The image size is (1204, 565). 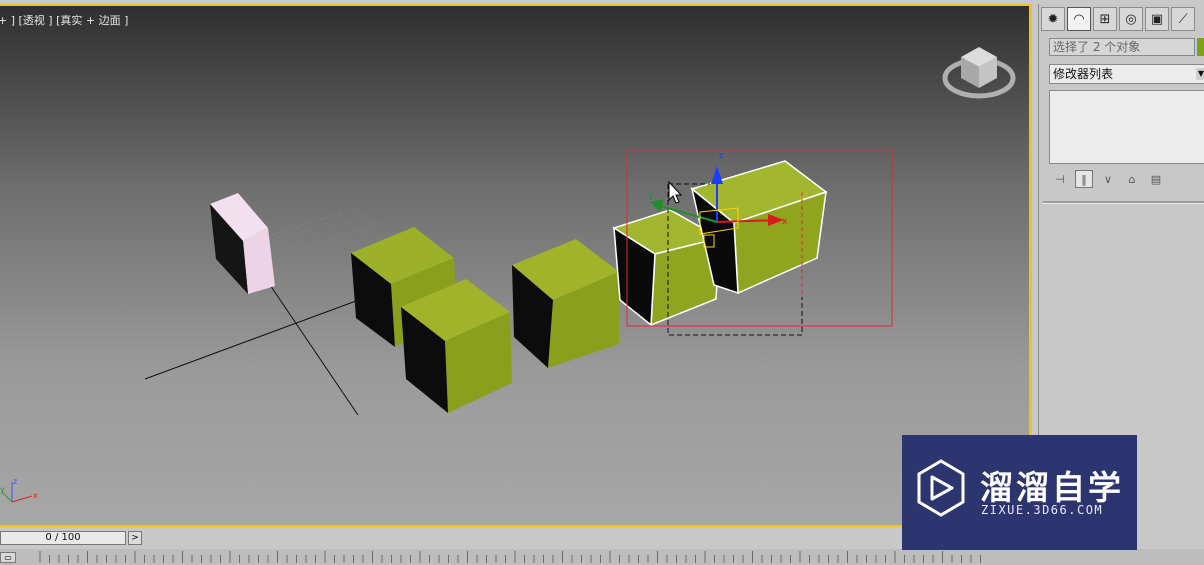 I want to click on motion-icon: ◎, so click(x=1131, y=19).